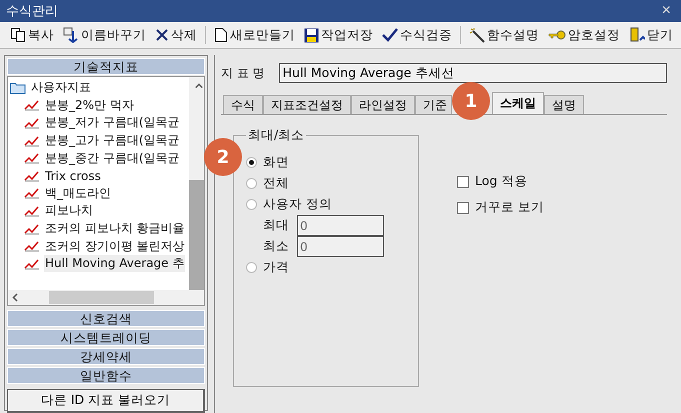 The image size is (681, 413). I want to click on check-icon, so click(390, 35).